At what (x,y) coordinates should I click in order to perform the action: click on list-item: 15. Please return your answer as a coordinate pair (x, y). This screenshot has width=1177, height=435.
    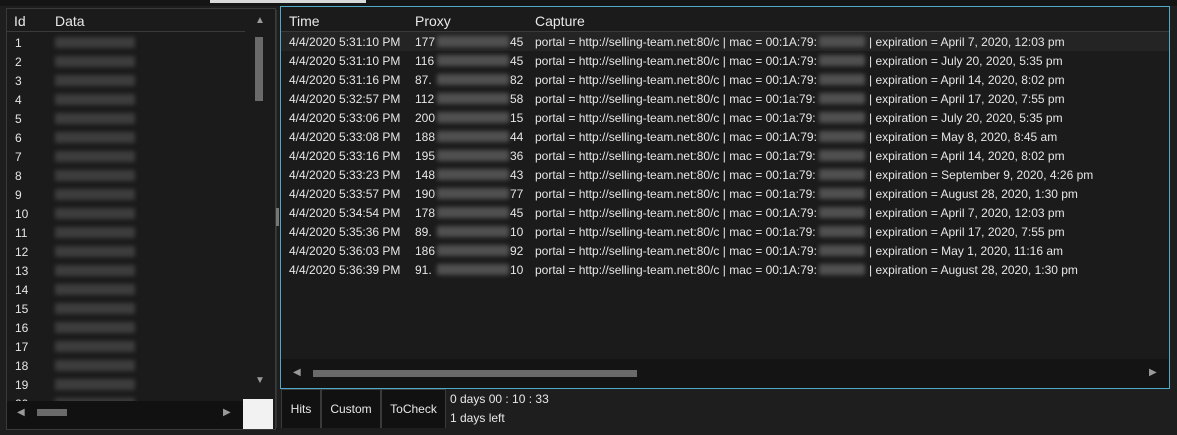
    Looking at the image, I should click on (126, 308).